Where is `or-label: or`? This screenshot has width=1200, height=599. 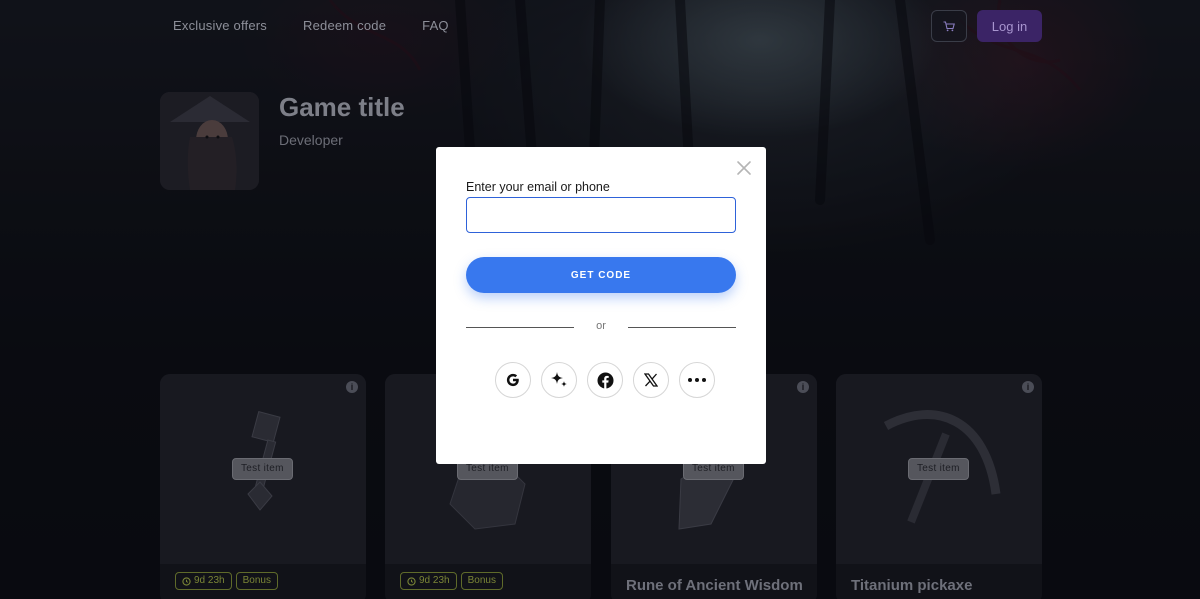
or-label: or is located at coordinates (601, 326).